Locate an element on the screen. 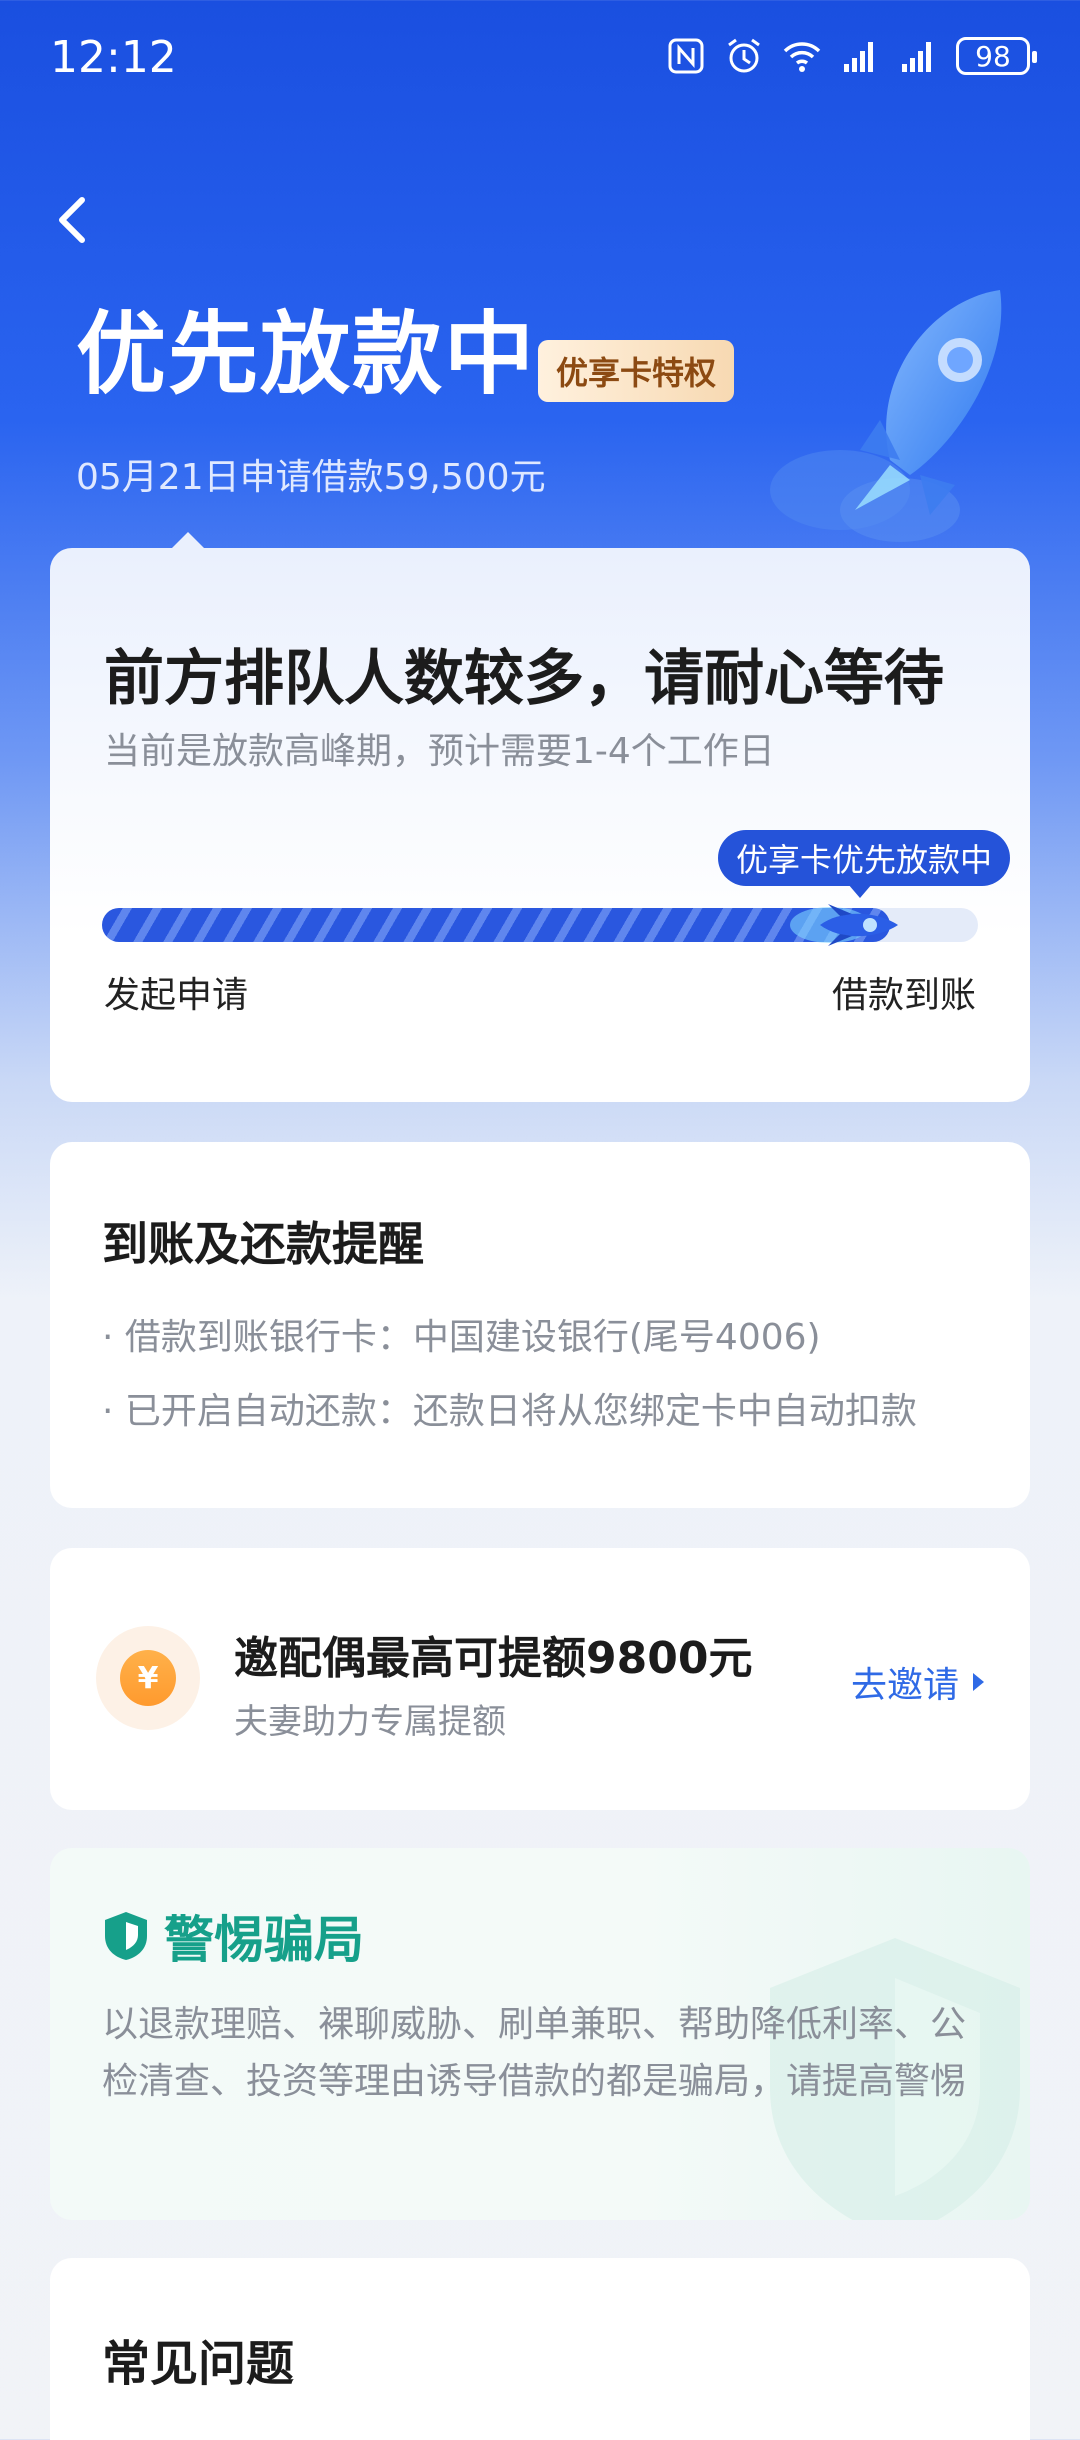 This screenshot has width=1080, height=2440. queue-subtitle: 当前是放款高峰期，预计需要1-4个工作日 is located at coordinates (439, 751).